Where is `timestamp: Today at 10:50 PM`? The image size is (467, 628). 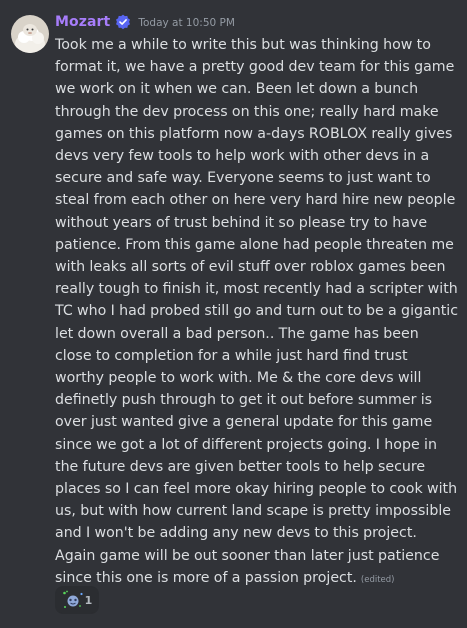 timestamp: Today at 10:50 PM is located at coordinates (186, 23).